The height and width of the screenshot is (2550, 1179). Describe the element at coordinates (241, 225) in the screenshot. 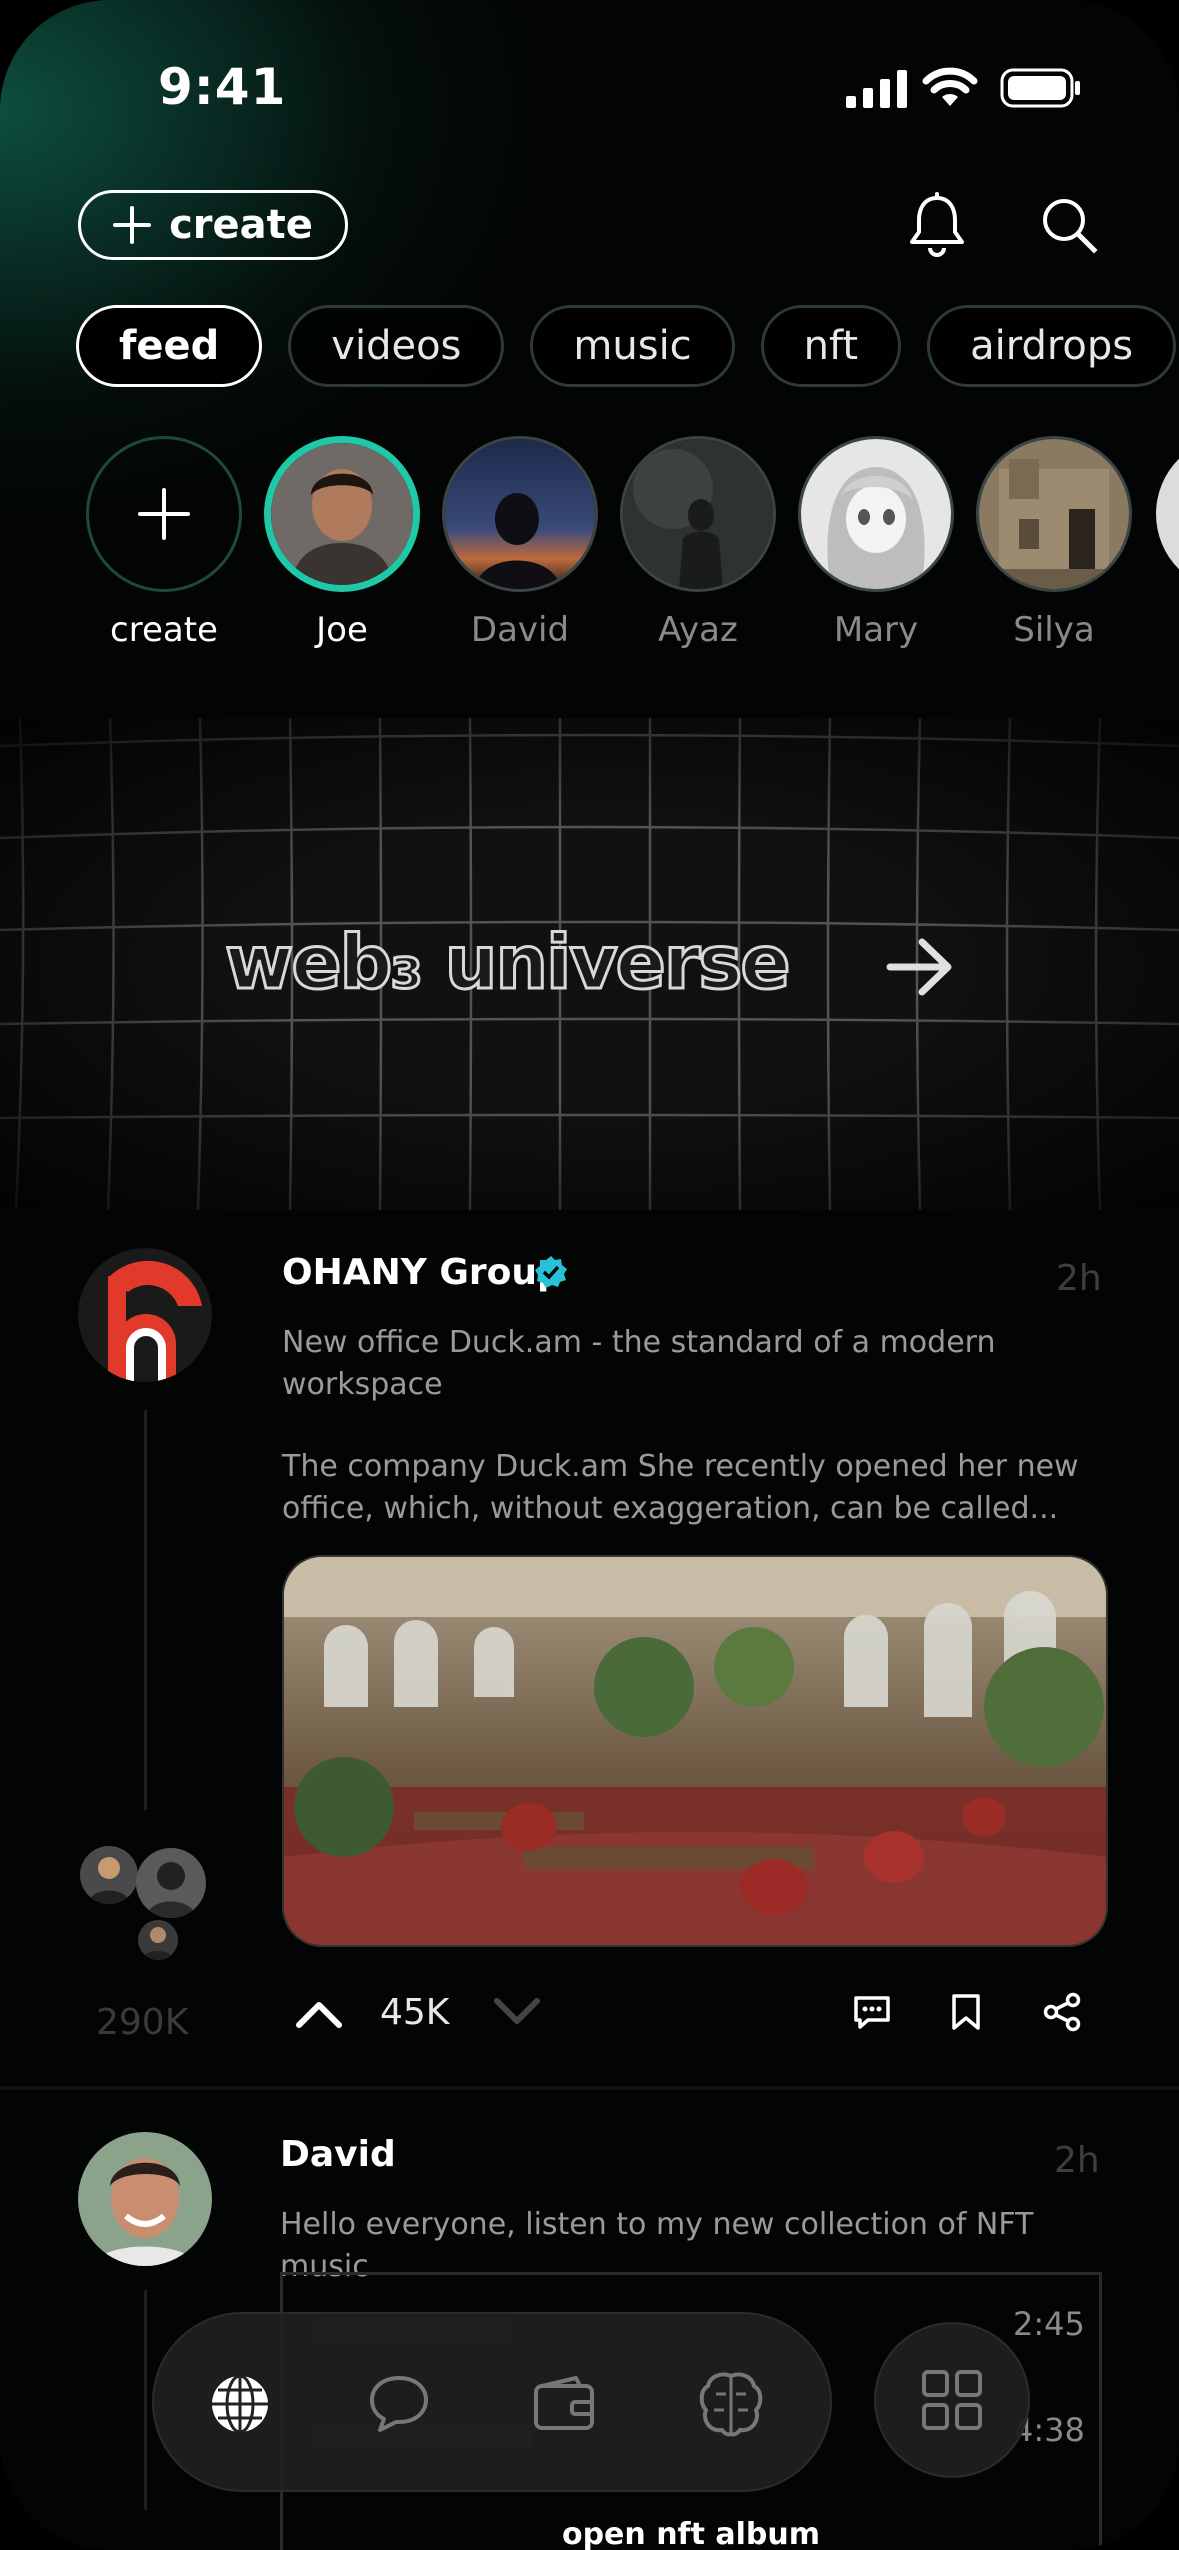

I see `create-label: create` at that location.